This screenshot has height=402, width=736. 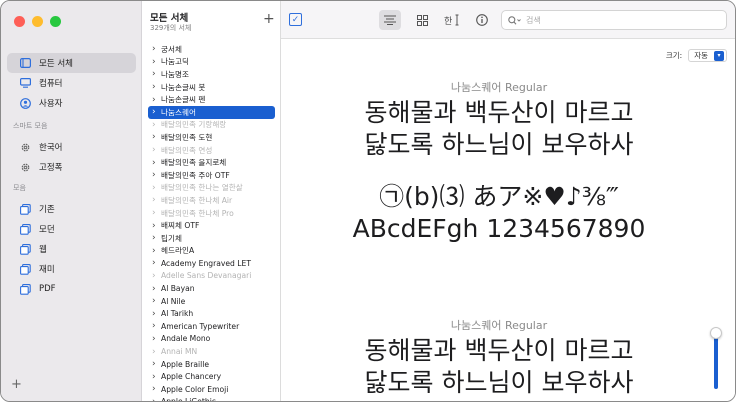 I want to click on sample-view-button, so click(x=390, y=20).